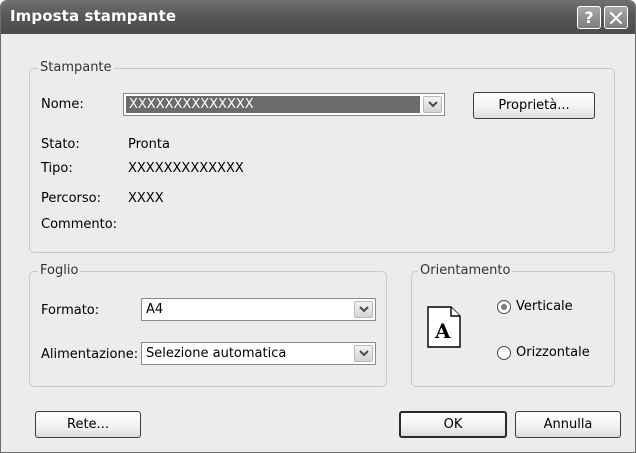 Image resolution: width=636 pixels, height=453 pixels. I want to click on close-icon, so click(616, 17).